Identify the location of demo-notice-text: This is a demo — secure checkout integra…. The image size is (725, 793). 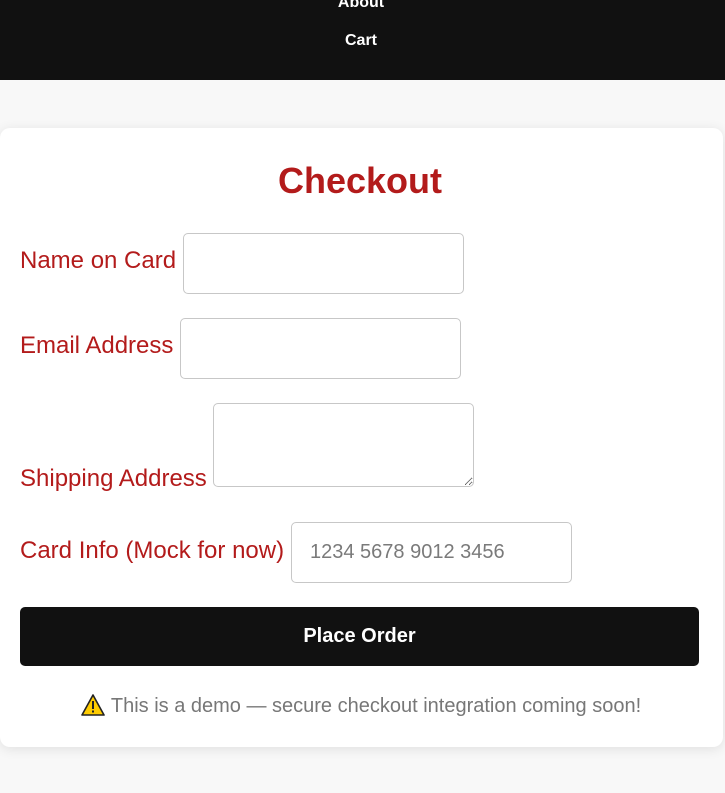
(376, 706).